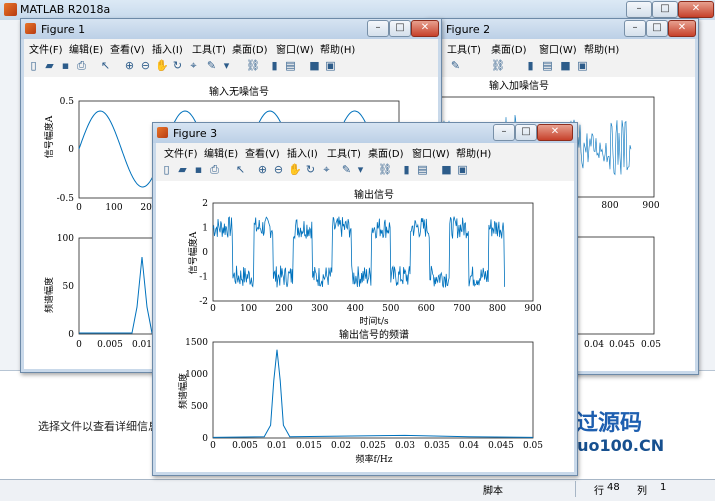 Image resolution: width=715 pixels, height=501 pixels. What do you see at coordinates (682, 28) in the screenshot?
I see `fig2-close-button: ✕` at bounding box center [682, 28].